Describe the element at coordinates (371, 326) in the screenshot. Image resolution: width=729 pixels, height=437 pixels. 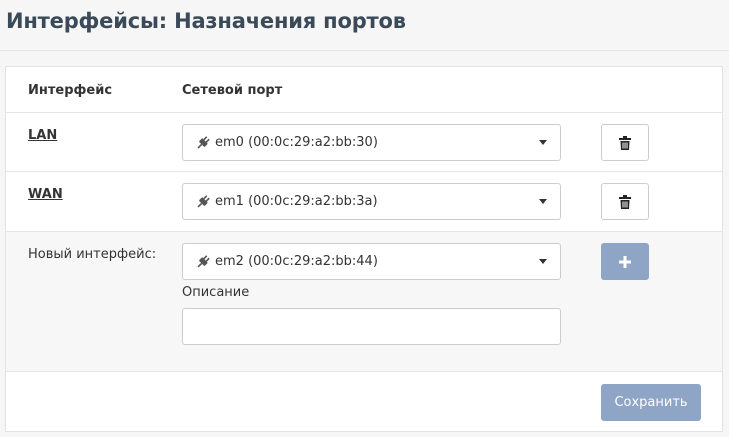
I see `description-input` at that location.